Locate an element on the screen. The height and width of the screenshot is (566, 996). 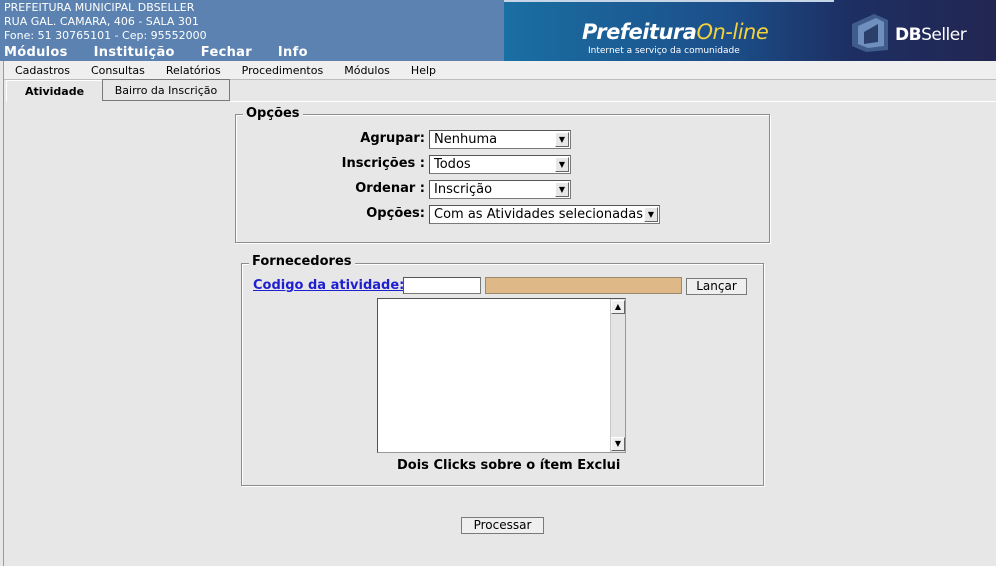
agrupar-label: Agrupar: is located at coordinates (392, 138).